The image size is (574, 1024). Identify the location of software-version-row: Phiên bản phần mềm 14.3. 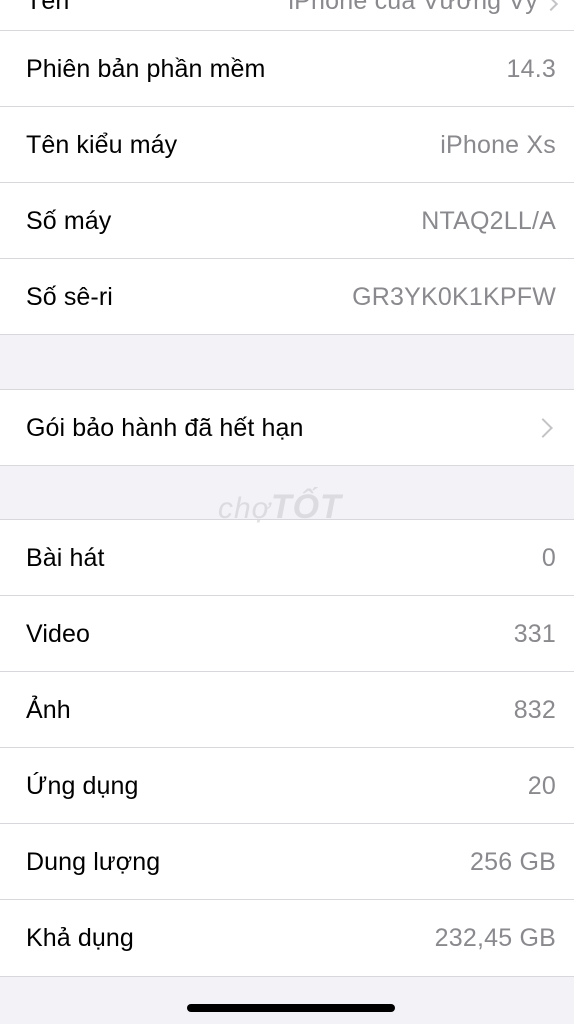
(287, 69).